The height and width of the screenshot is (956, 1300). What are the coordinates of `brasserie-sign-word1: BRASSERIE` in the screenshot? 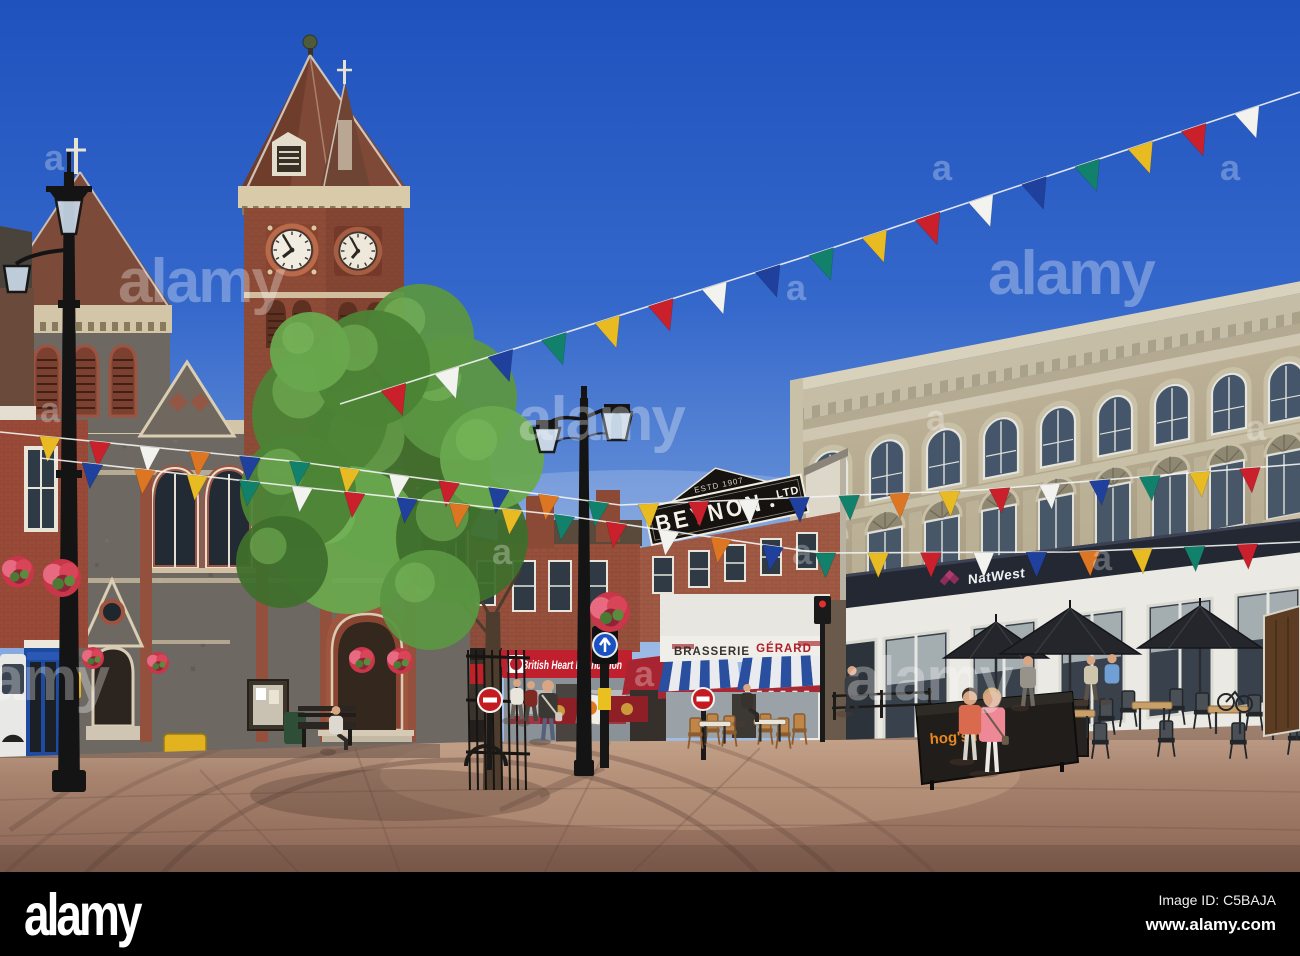 It's located at (712, 652).